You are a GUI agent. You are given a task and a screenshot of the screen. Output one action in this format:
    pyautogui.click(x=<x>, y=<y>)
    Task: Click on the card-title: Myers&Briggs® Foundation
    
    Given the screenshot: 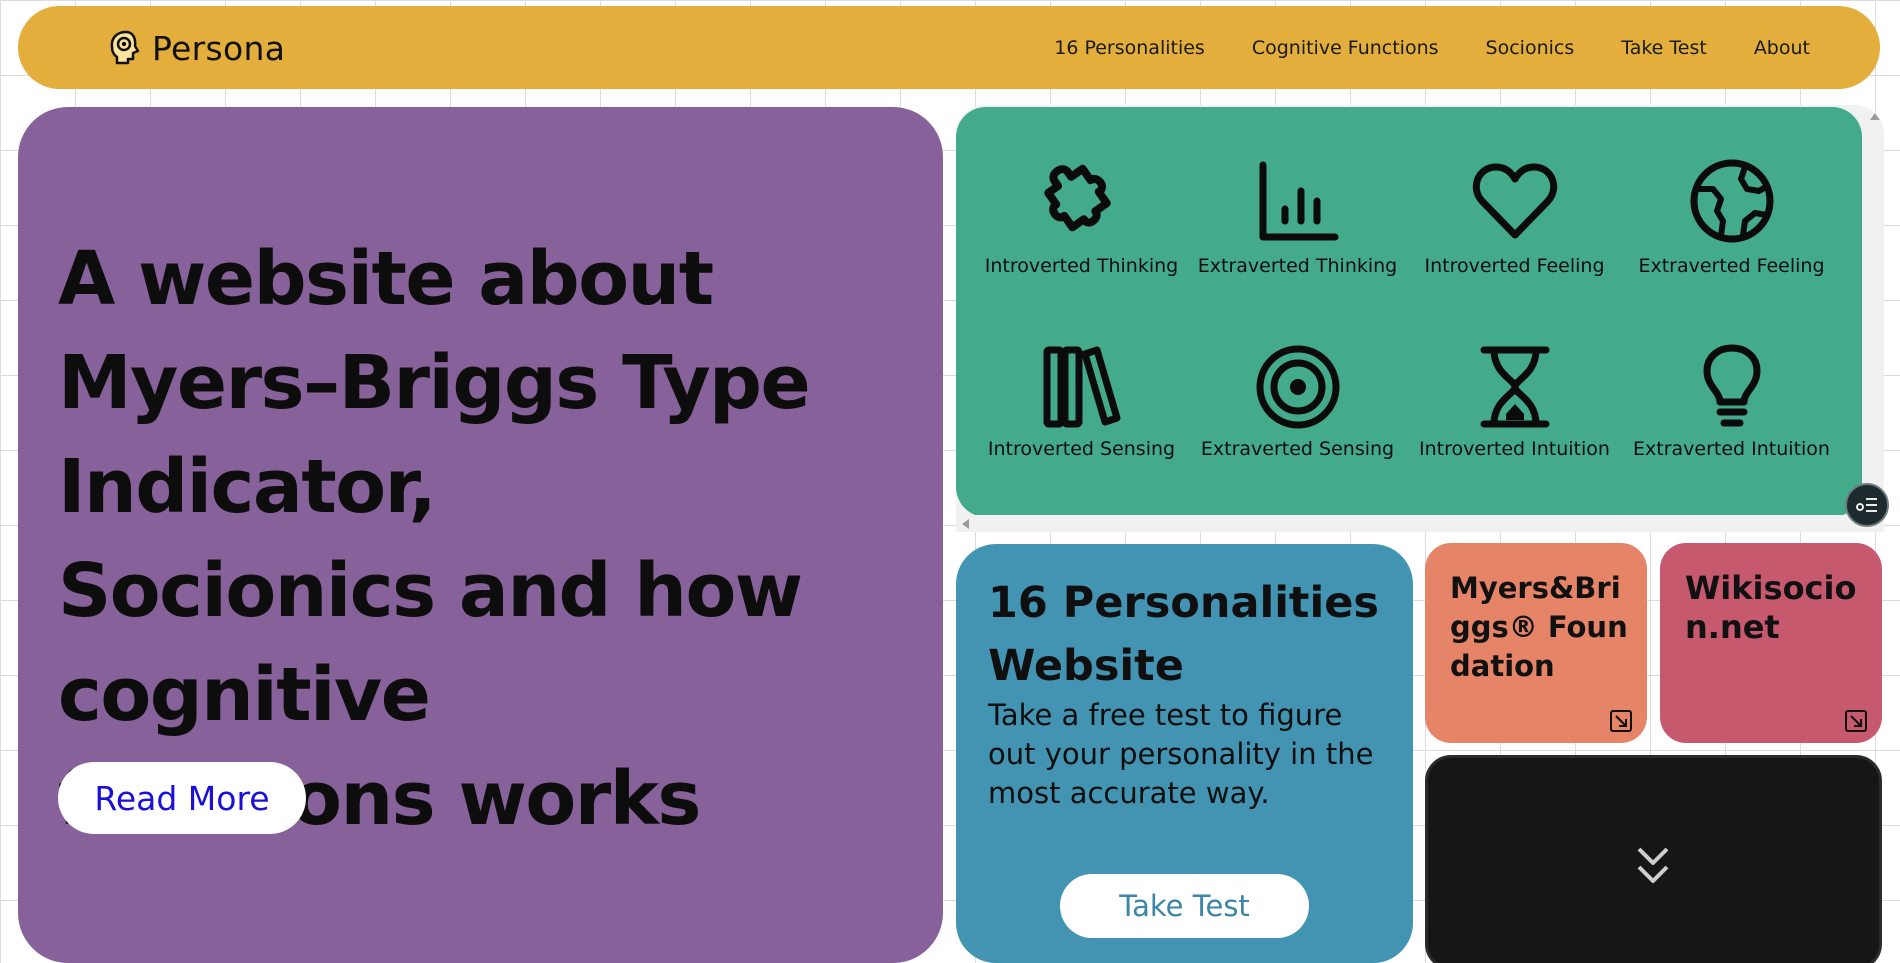 What is the action you would take?
    pyautogui.click(x=1539, y=627)
    